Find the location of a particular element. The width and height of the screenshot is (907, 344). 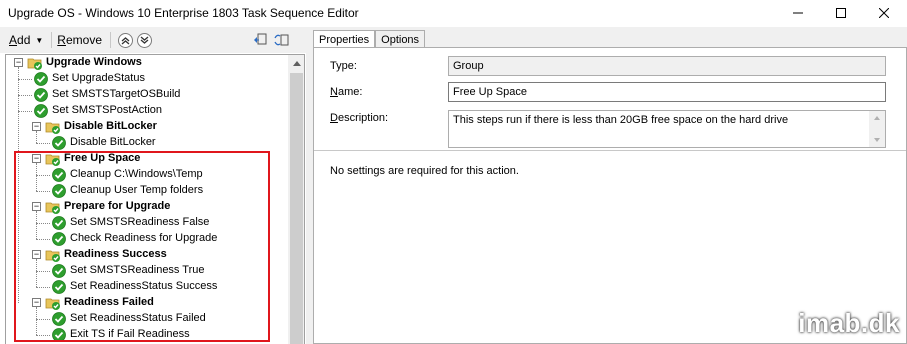

move-up-icon is located at coordinates (125, 40).